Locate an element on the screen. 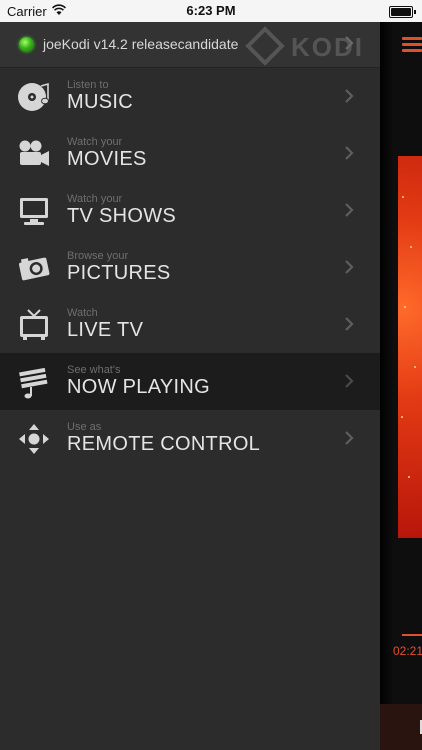  clock: 6:23 PM is located at coordinates (211, 10).